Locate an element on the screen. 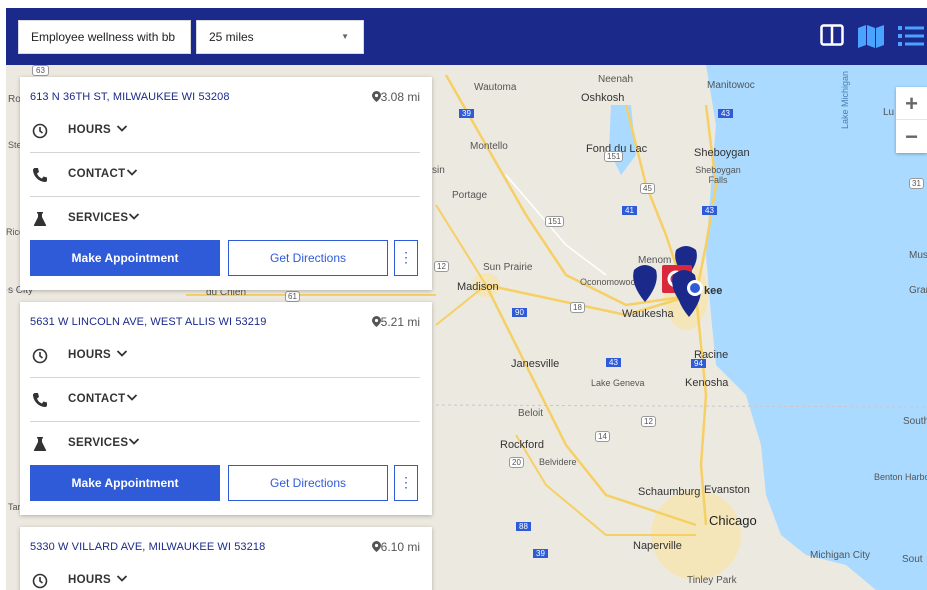  radius-value: 25 miles is located at coordinates (231, 37).